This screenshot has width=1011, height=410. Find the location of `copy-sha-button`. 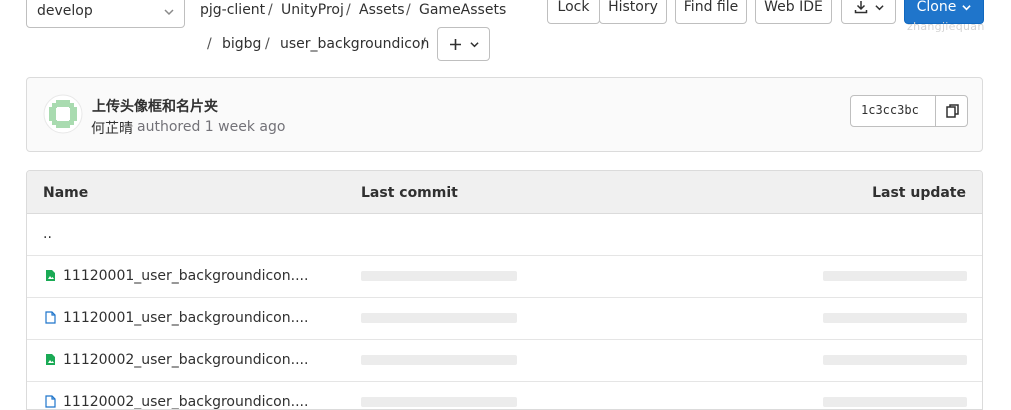

copy-sha-button is located at coordinates (952, 111).